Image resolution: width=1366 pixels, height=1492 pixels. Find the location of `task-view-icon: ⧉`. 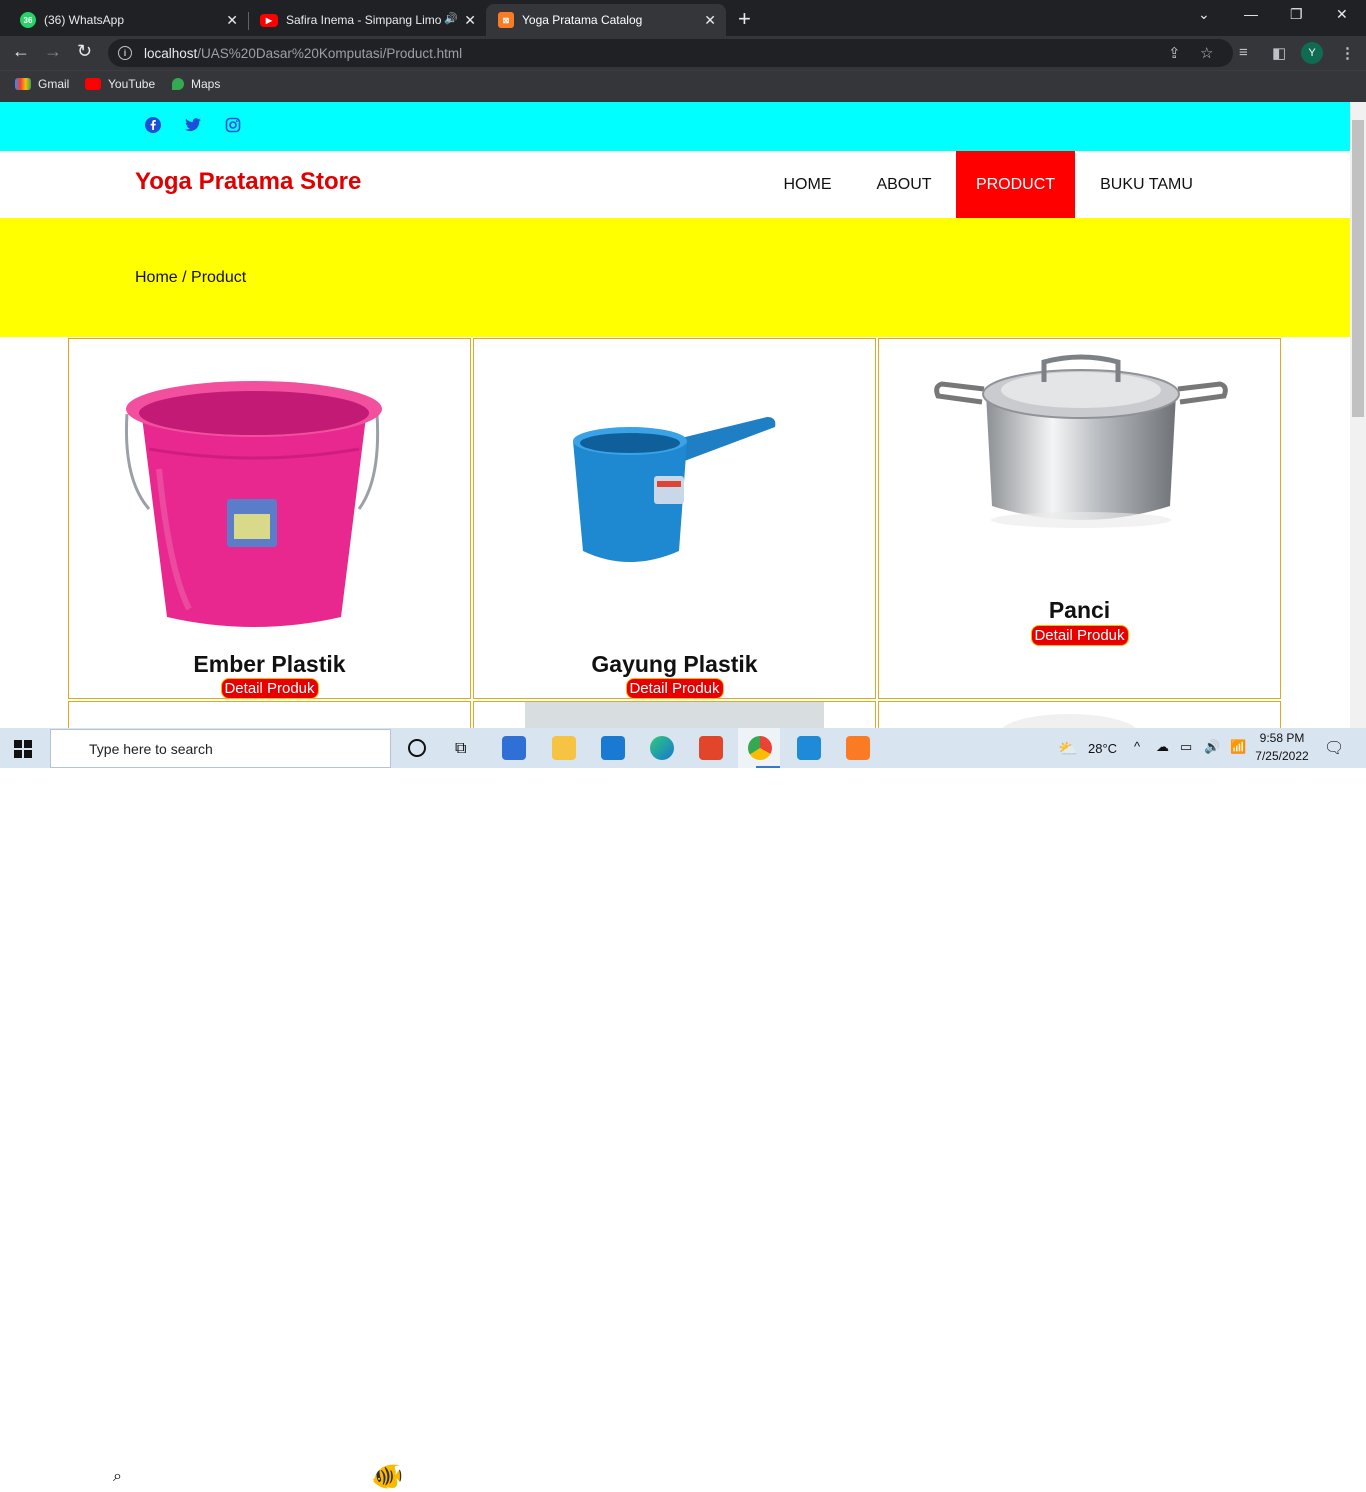

task-view-icon: ⧉ is located at coordinates (460, 749).